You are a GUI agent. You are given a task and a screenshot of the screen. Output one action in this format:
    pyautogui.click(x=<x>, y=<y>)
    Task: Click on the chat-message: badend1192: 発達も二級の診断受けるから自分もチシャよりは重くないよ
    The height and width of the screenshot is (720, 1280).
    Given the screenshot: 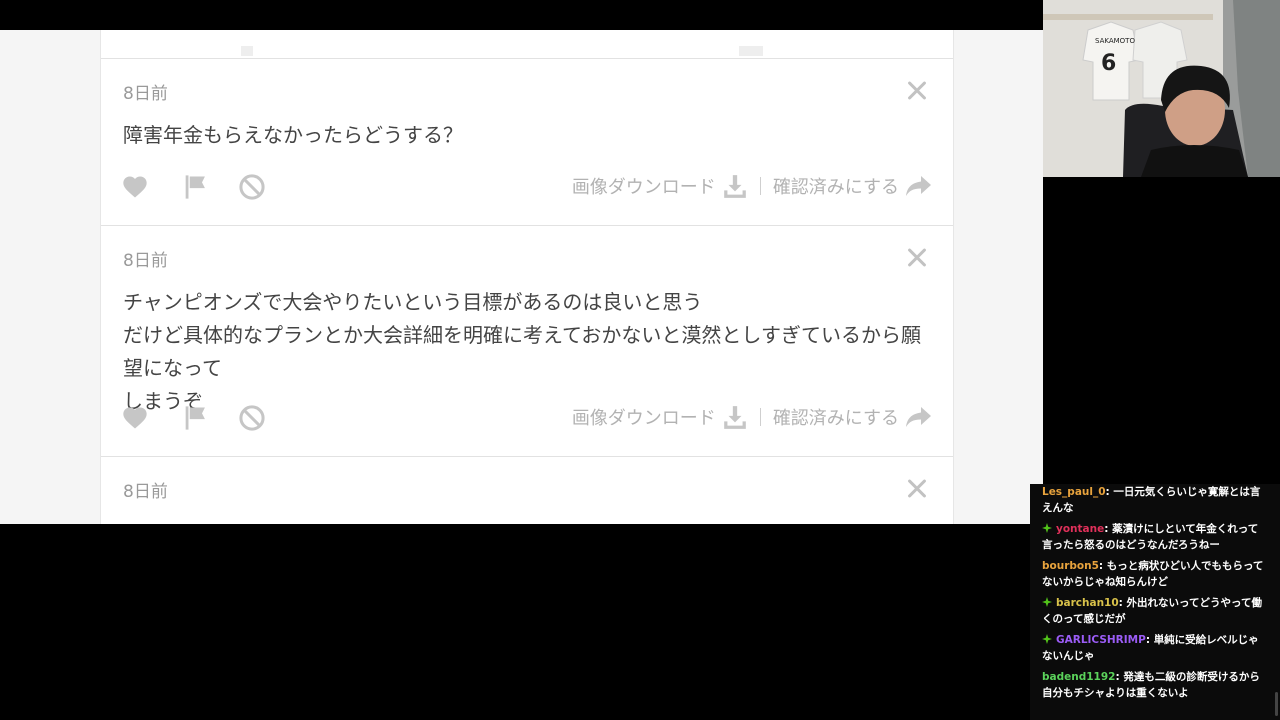 What is the action you would take?
    pyautogui.click(x=1151, y=685)
    